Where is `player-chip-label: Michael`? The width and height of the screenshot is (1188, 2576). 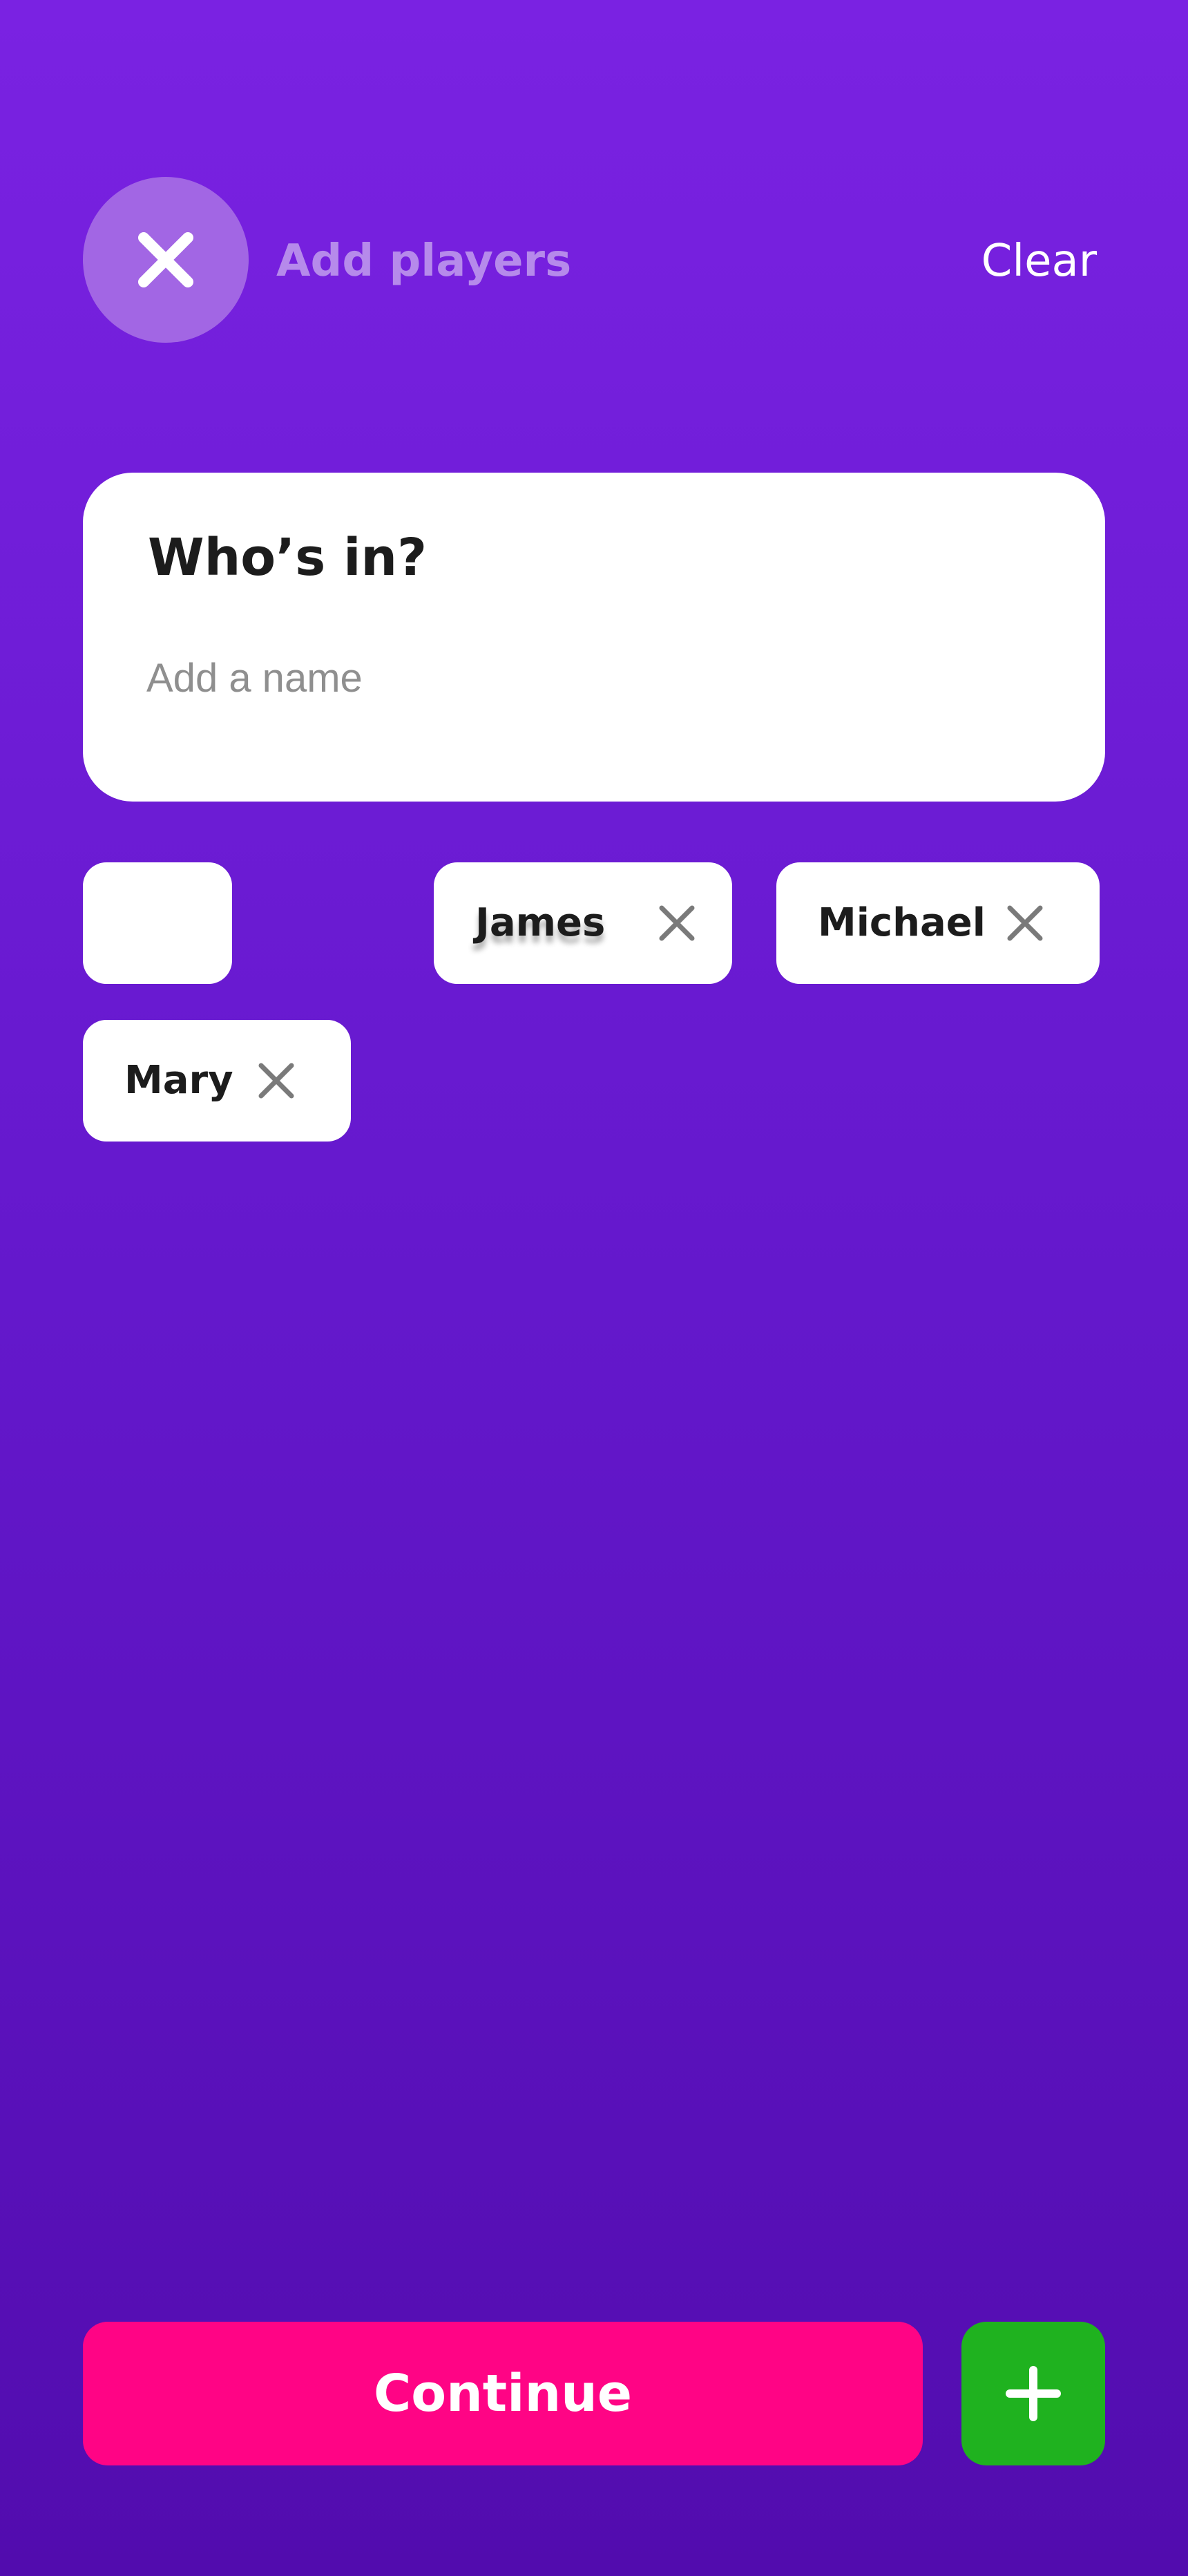
player-chip-label: Michael is located at coordinates (902, 922).